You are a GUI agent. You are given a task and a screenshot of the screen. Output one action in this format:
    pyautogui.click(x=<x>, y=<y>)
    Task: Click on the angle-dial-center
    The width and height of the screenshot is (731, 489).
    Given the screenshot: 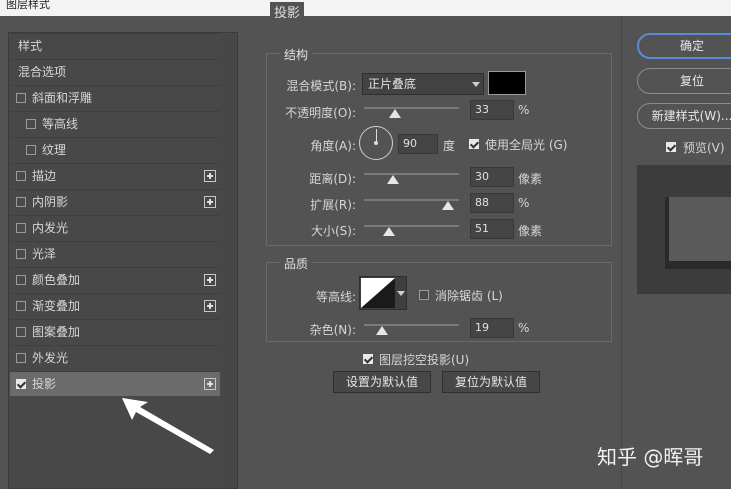 What is the action you would take?
    pyautogui.click(x=376, y=143)
    